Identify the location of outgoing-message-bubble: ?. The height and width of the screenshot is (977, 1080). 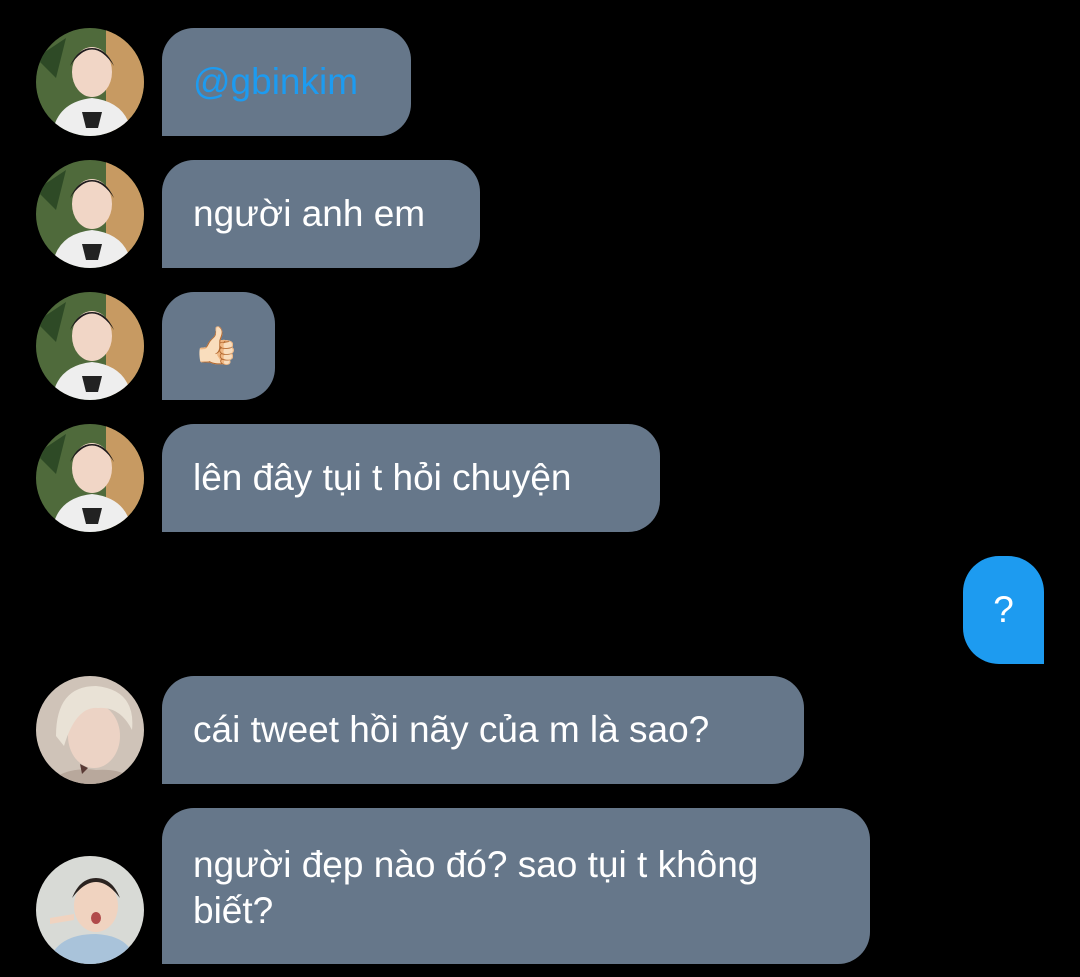
(1003, 610).